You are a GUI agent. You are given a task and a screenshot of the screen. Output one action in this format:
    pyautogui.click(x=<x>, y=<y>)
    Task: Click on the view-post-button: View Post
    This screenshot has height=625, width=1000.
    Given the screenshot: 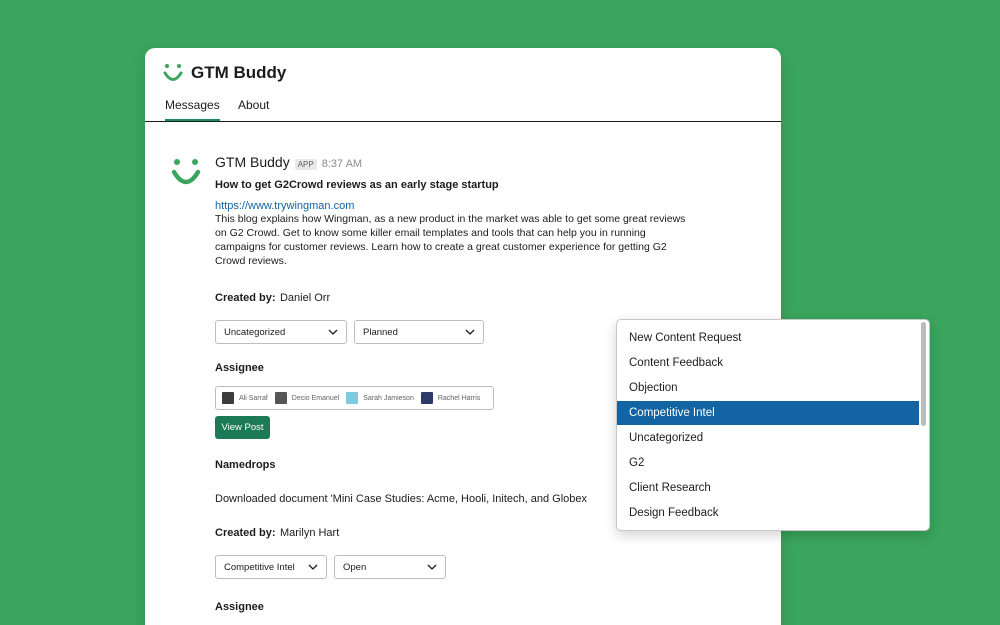 What is the action you would take?
    pyautogui.click(x=242, y=427)
    